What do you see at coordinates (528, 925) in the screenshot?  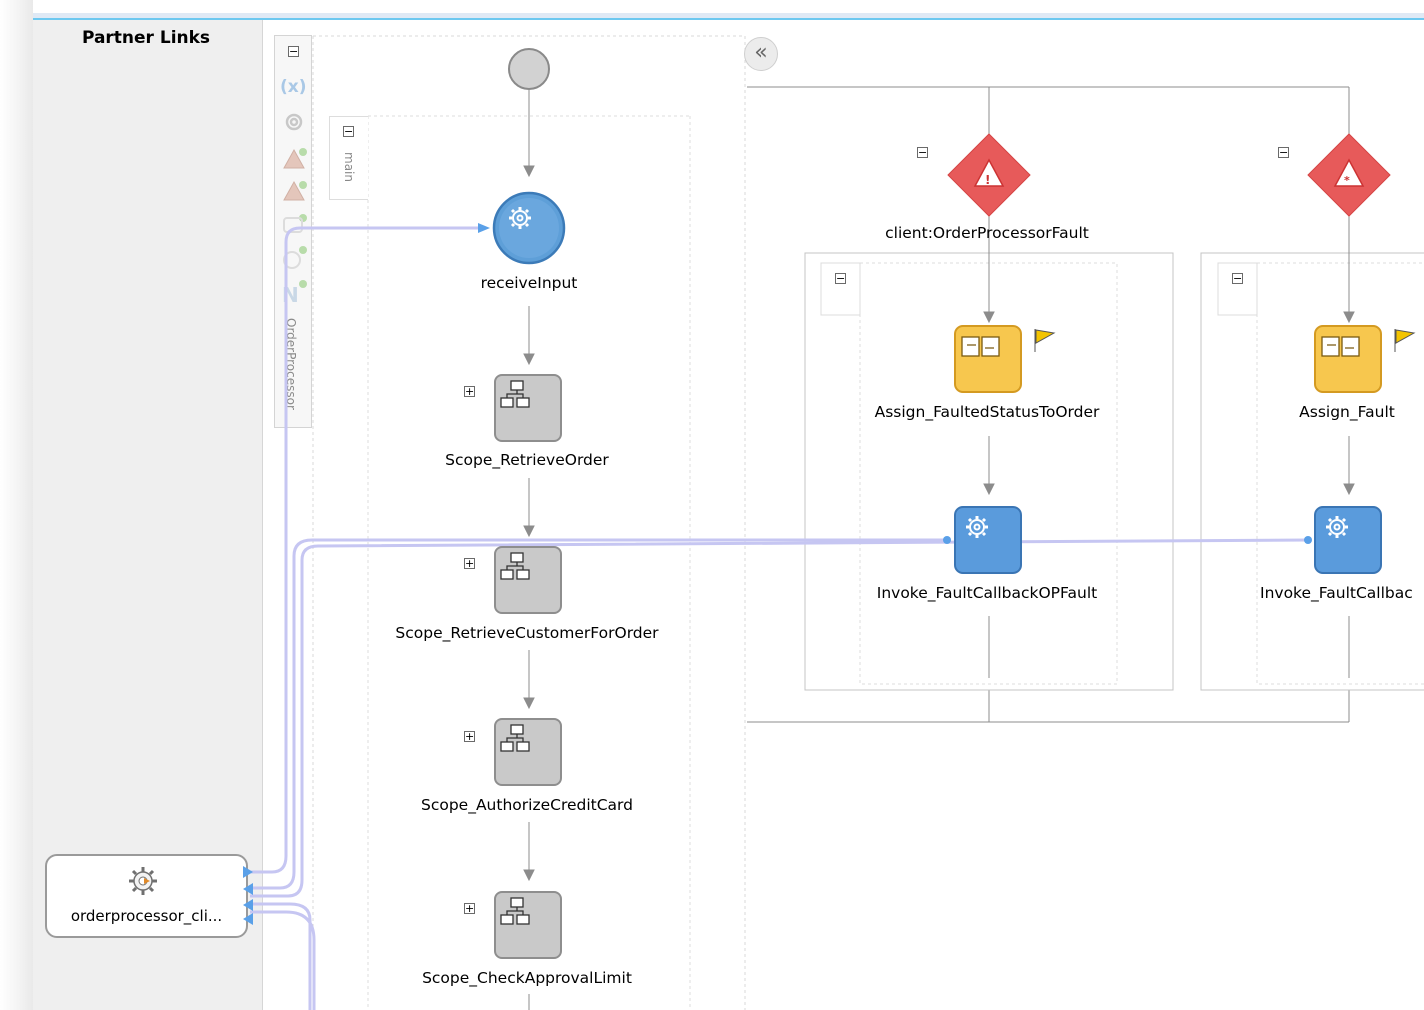 I see `scope-check-approval-node` at bounding box center [528, 925].